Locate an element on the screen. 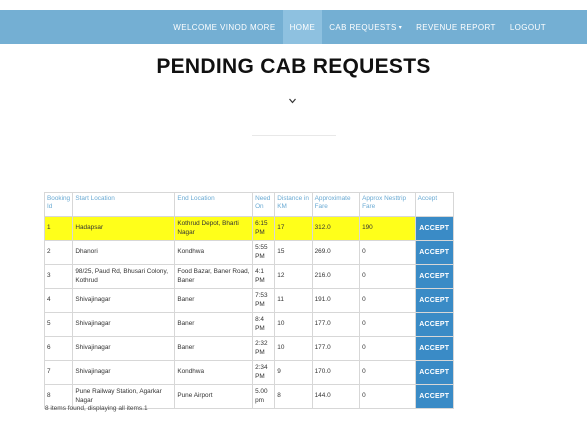  fare-cell: 191.0 is located at coordinates (336, 300).